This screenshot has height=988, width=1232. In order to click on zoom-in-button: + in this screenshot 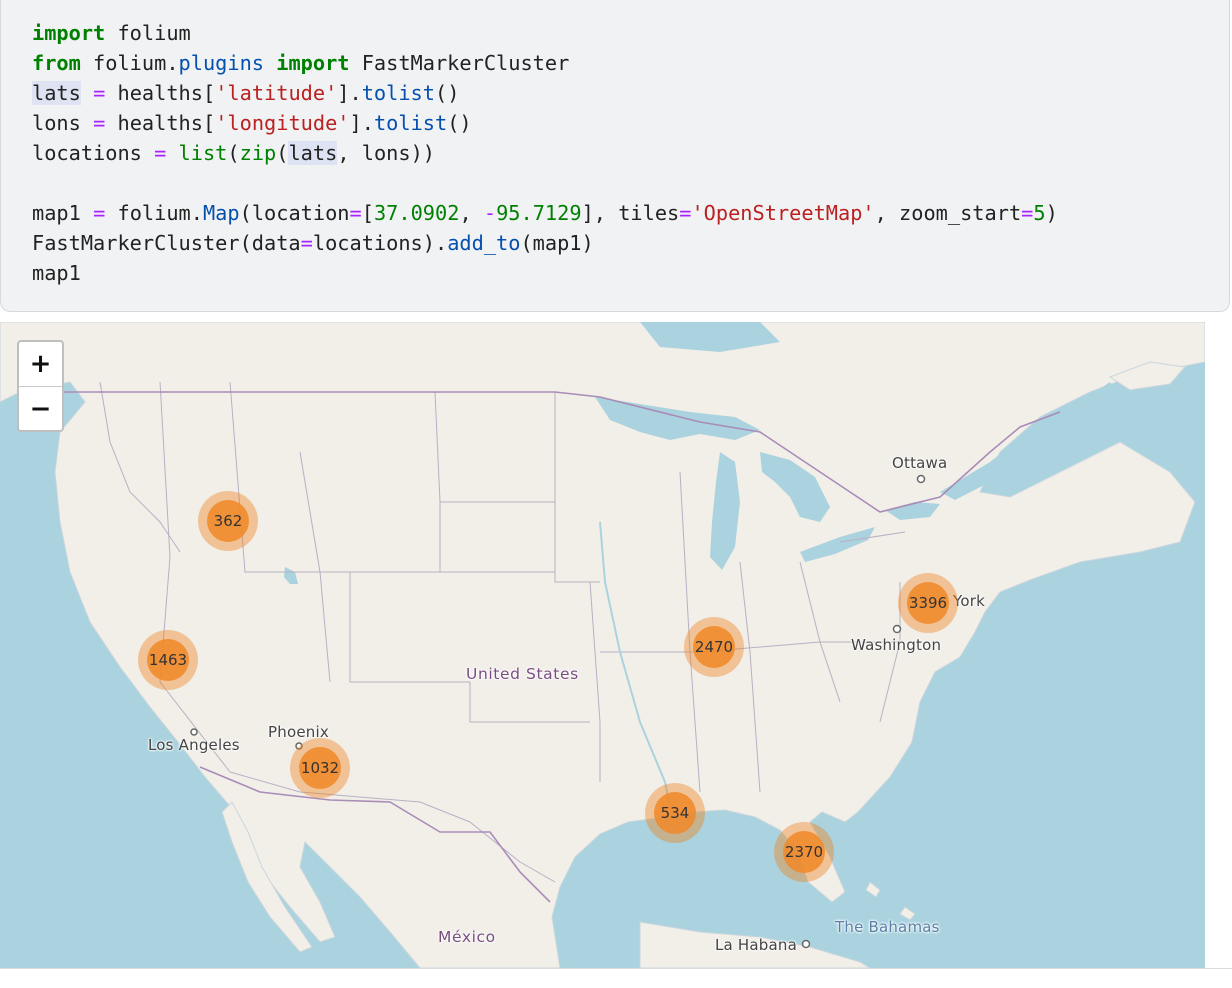, I will do `click(40, 364)`.